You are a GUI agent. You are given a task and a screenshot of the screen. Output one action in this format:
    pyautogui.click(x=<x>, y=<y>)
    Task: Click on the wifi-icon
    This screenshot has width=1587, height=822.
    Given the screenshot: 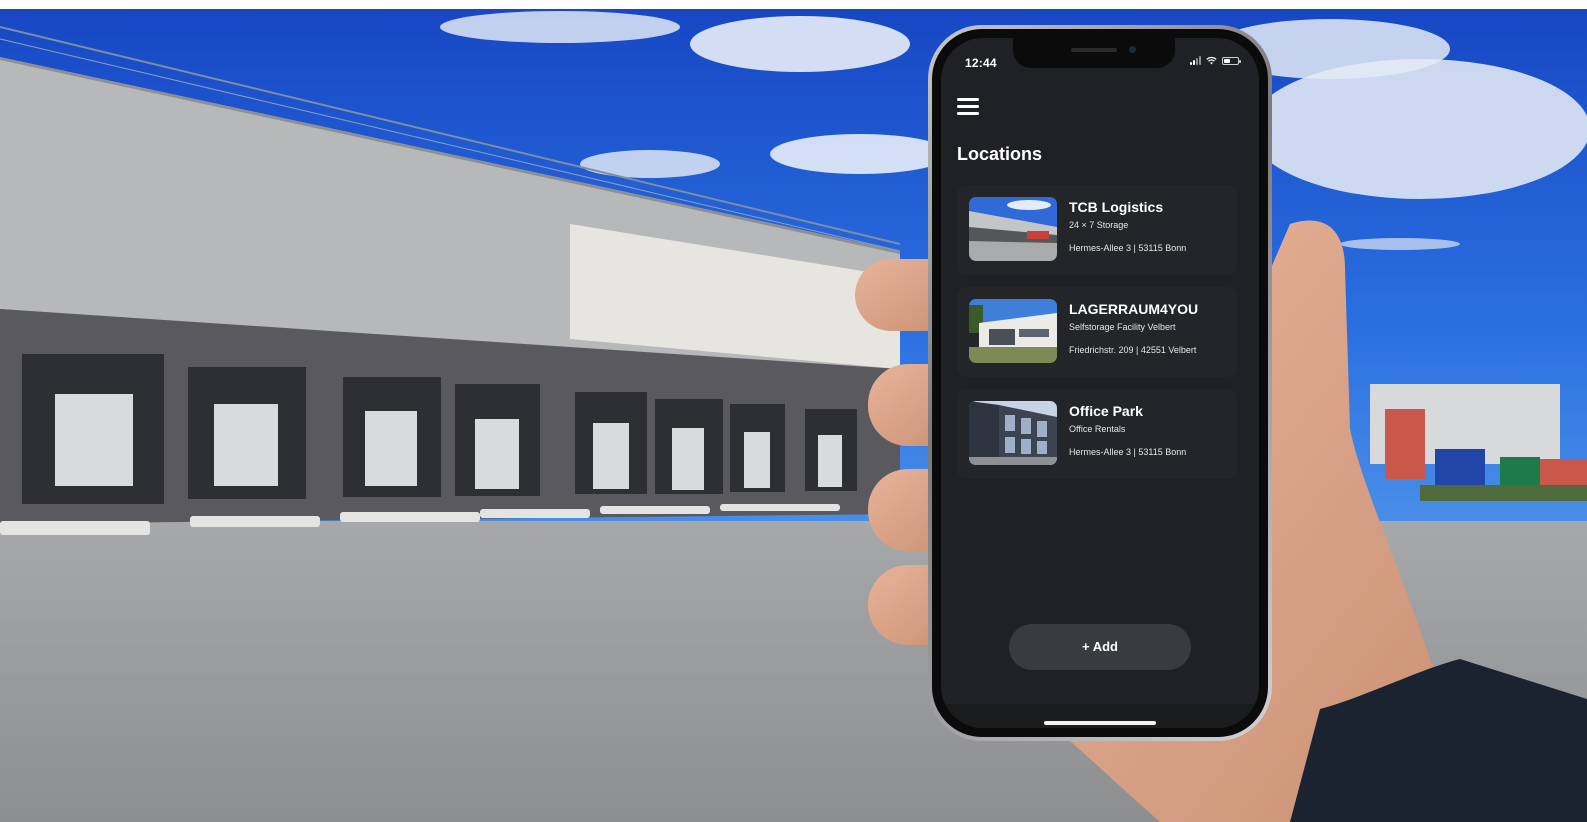 What is the action you would take?
    pyautogui.click(x=1211, y=60)
    